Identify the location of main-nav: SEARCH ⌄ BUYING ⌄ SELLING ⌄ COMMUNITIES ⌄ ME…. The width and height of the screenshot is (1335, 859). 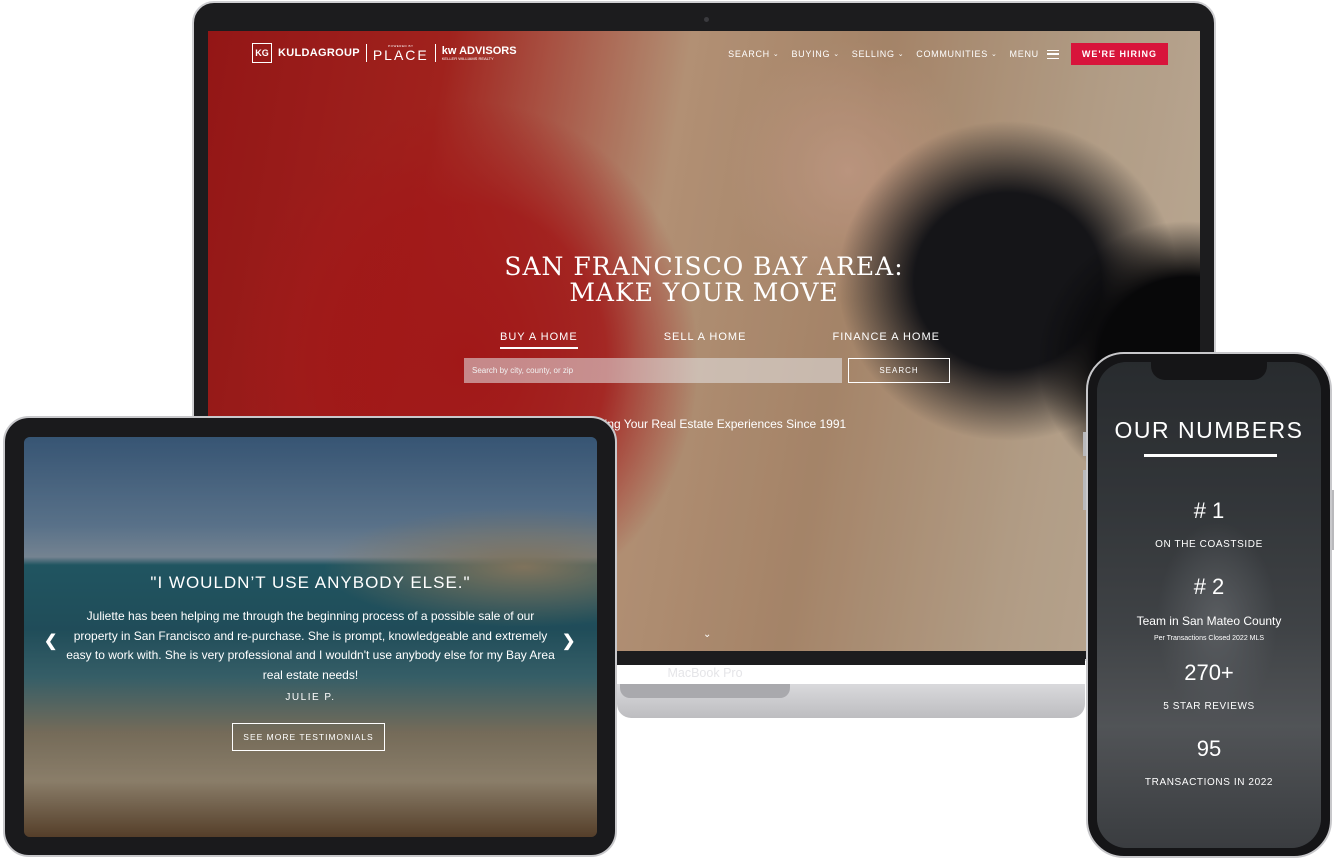
(948, 54).